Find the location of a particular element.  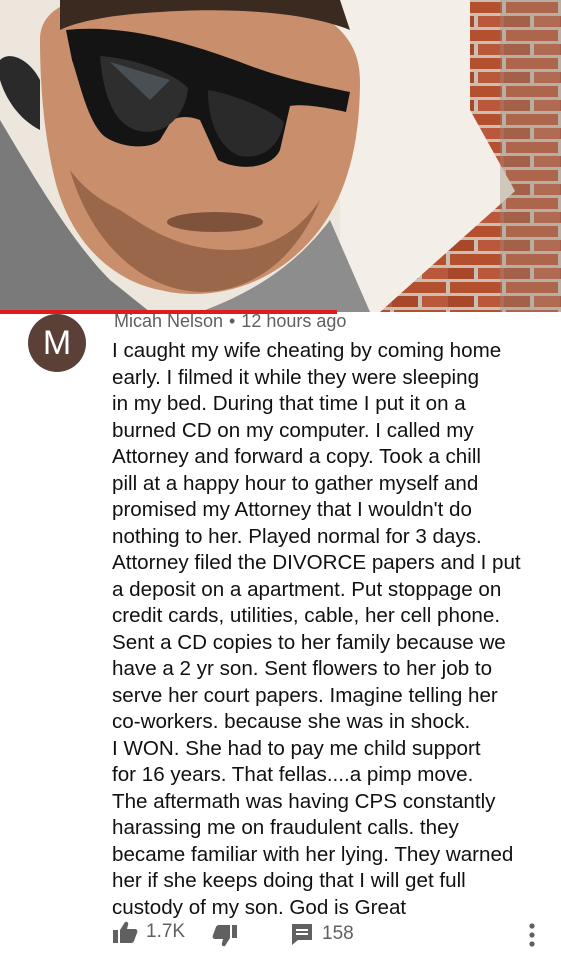

comment-actions: 1.7K 158 is located at coordinates (280, 936).